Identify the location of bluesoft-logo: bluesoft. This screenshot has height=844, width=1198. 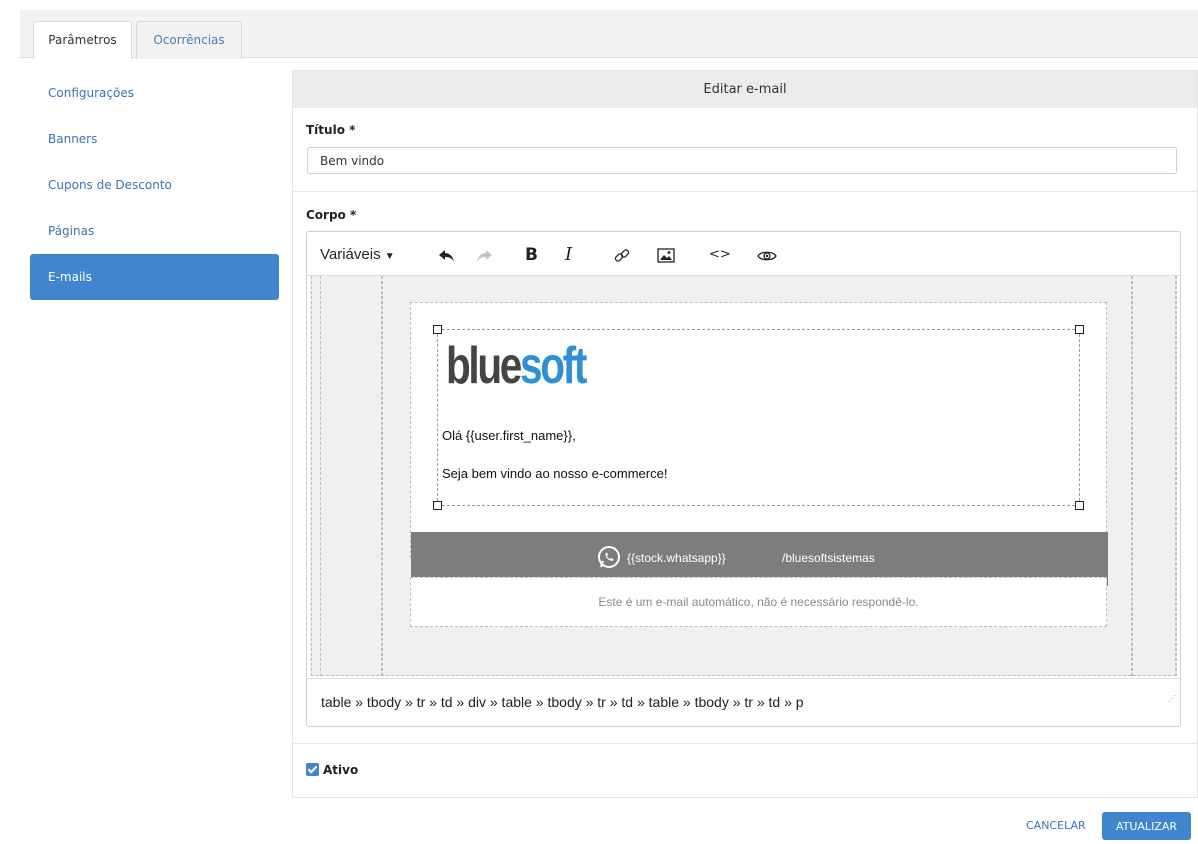
(516, 366).